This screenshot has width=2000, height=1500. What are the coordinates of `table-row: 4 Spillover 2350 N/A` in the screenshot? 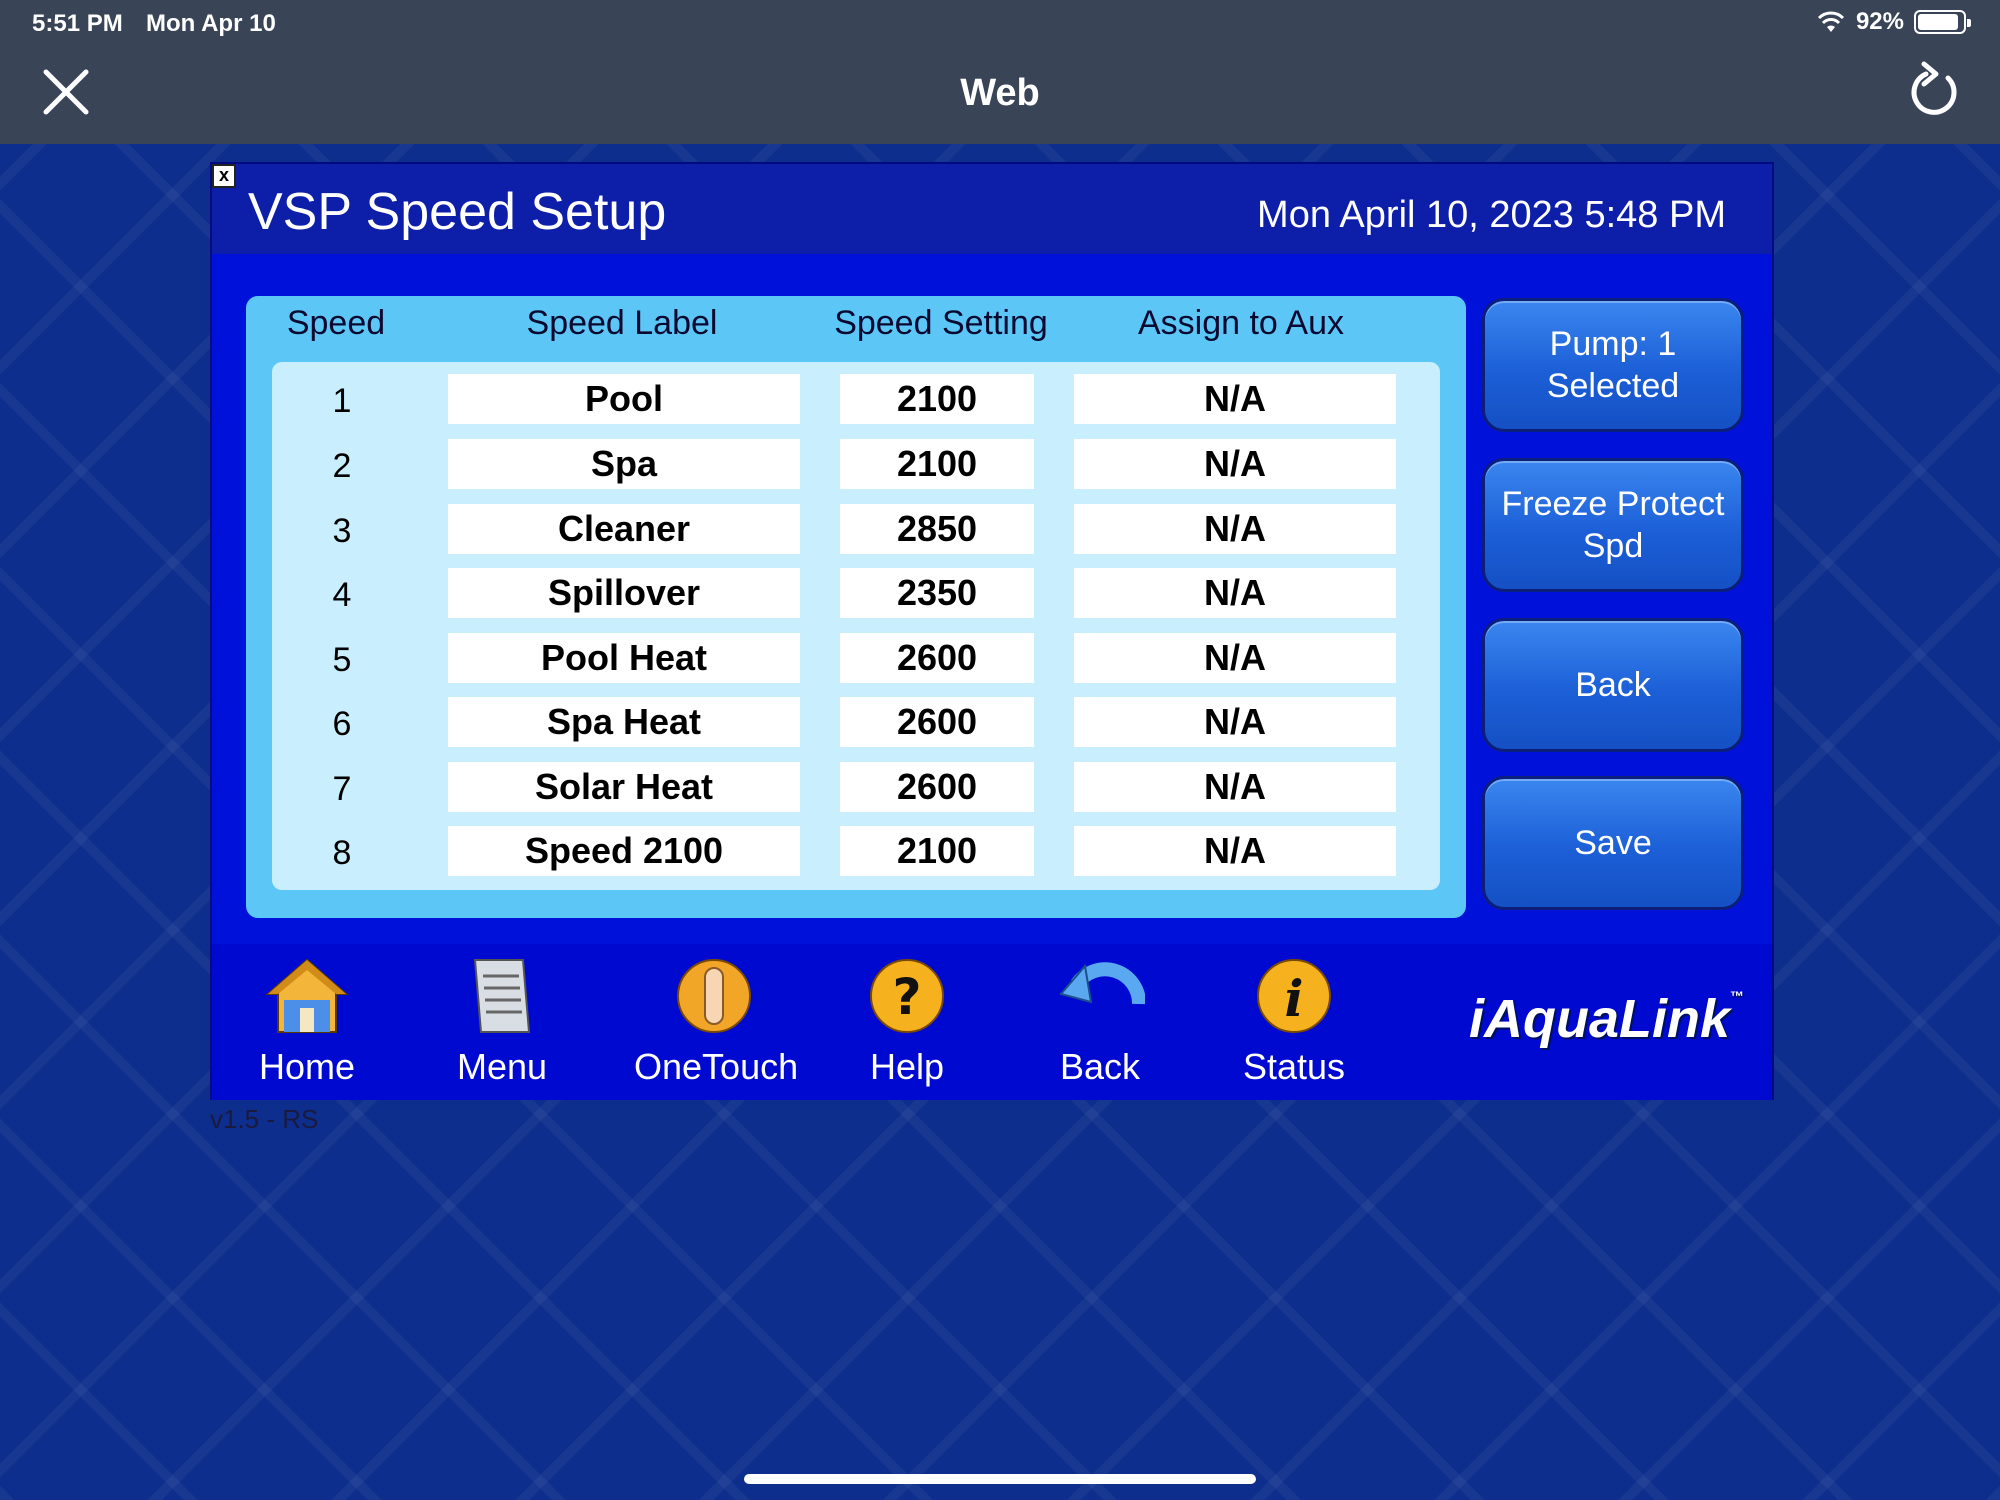 It's located at (856, 593).